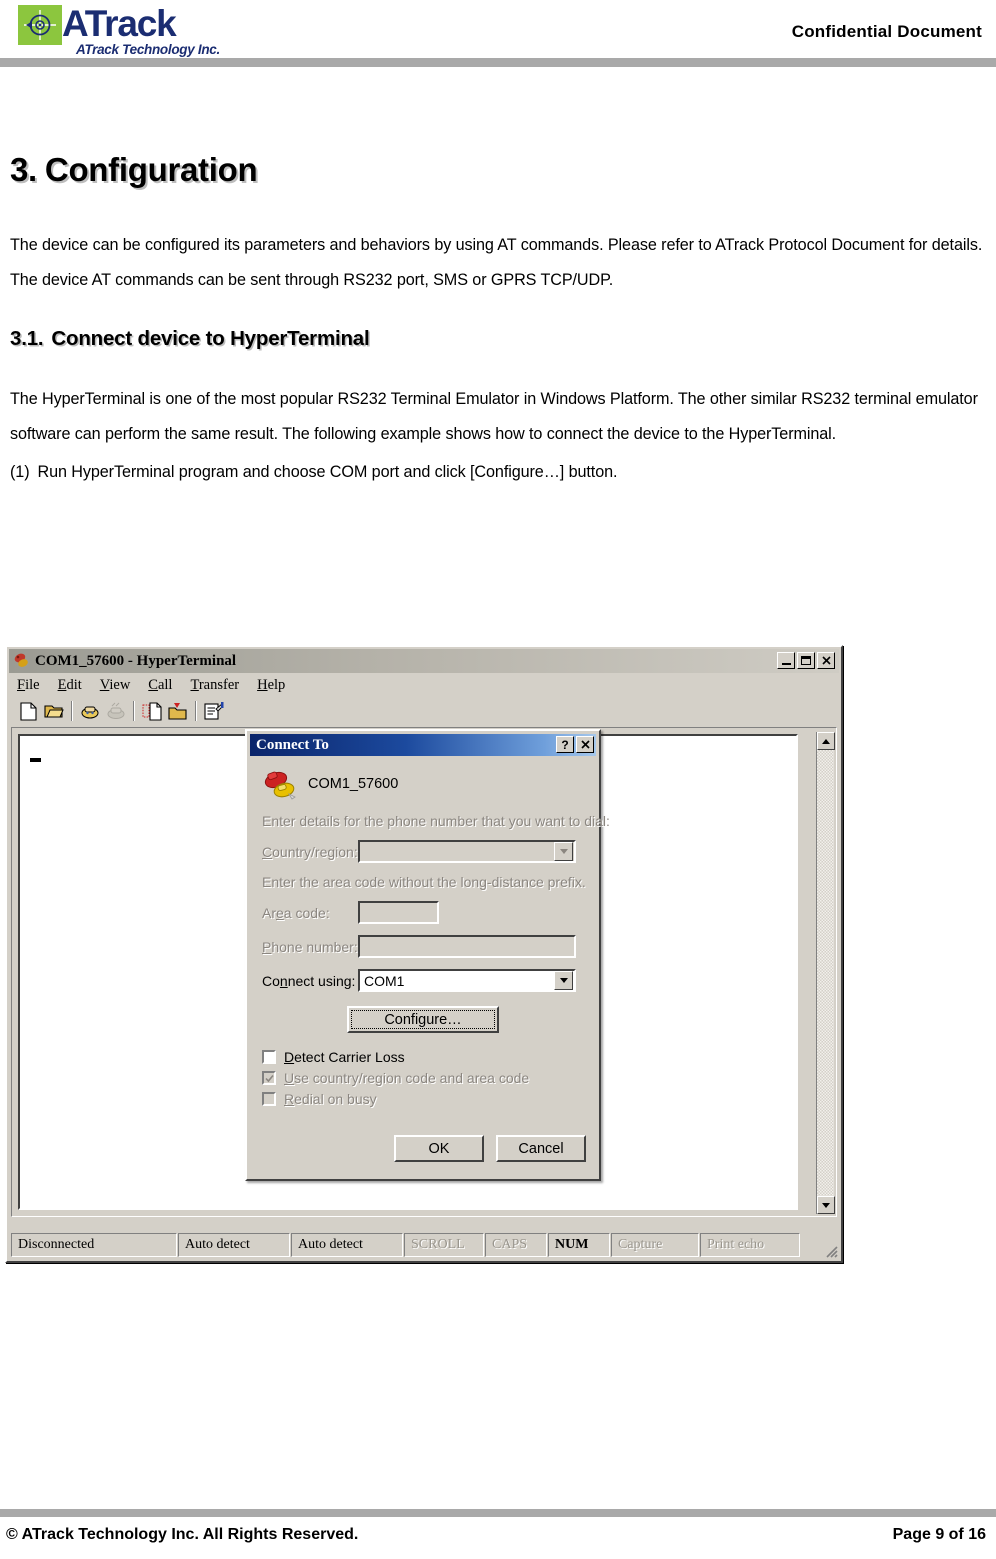 Image resolution: width=996 pixels, height=1559 pixels. I want to click on subsection-number: 3.1., so click(27, 338).